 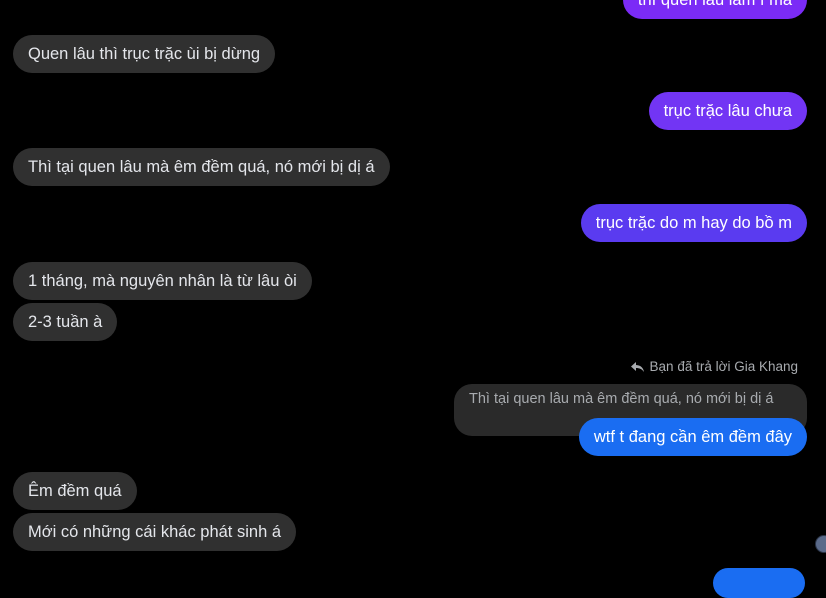 I want to click on message-outgoing-reply: wtf t đang cần êm đềm đây, so click(x=692, y=437).